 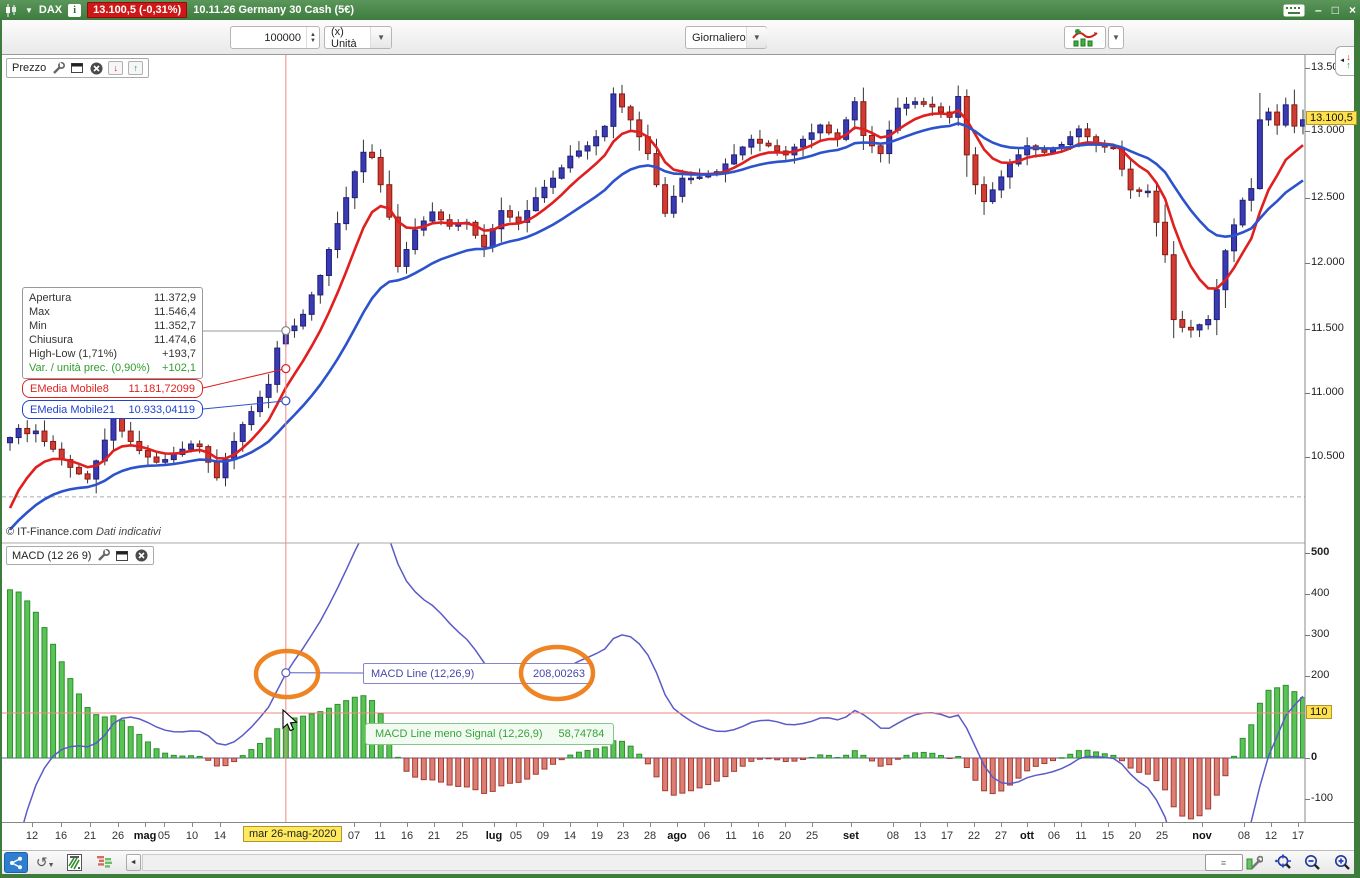 What do you see at coordinates (73, 354) in the screenshot?
I see `tooltip-row-label: High-Low (1,71%)` at bounding box center [73, 354].